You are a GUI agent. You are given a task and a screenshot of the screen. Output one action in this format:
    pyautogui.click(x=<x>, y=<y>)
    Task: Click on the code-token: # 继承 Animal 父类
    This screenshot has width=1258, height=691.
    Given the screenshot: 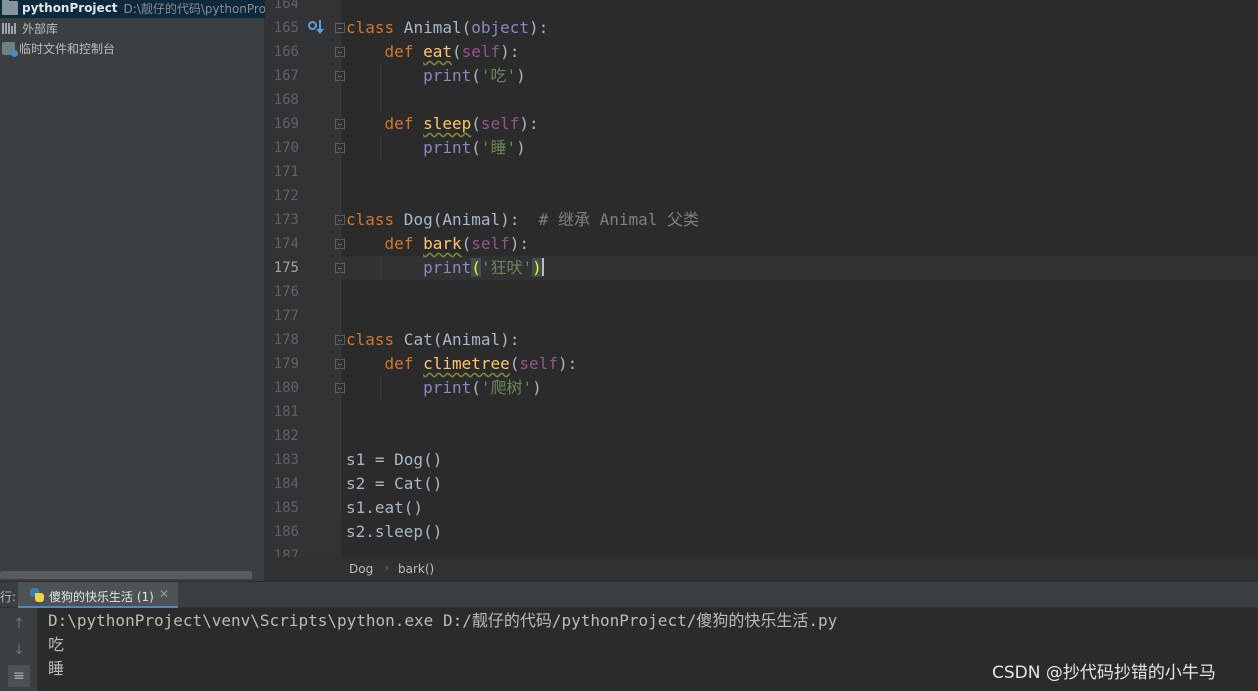 What is the action you would take?
    pyautogui.click(x=619, y=219)
    